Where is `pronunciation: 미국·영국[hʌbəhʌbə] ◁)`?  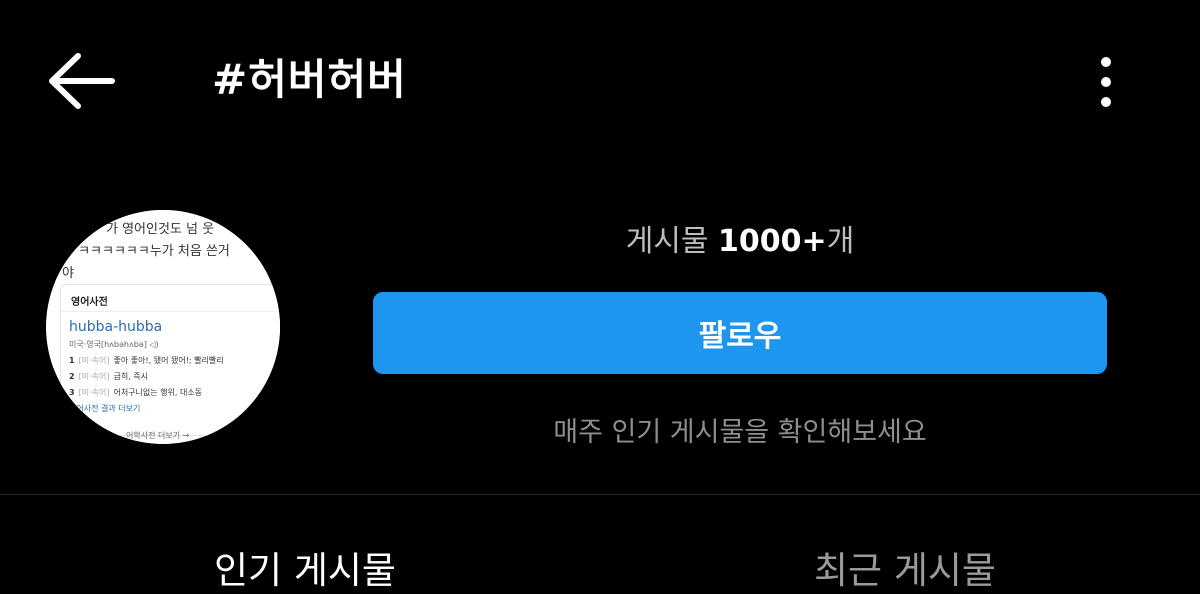 pronunciation: 미국·영국[hʌbəhʌbə] ◁) is located at coordinates (114, 344).